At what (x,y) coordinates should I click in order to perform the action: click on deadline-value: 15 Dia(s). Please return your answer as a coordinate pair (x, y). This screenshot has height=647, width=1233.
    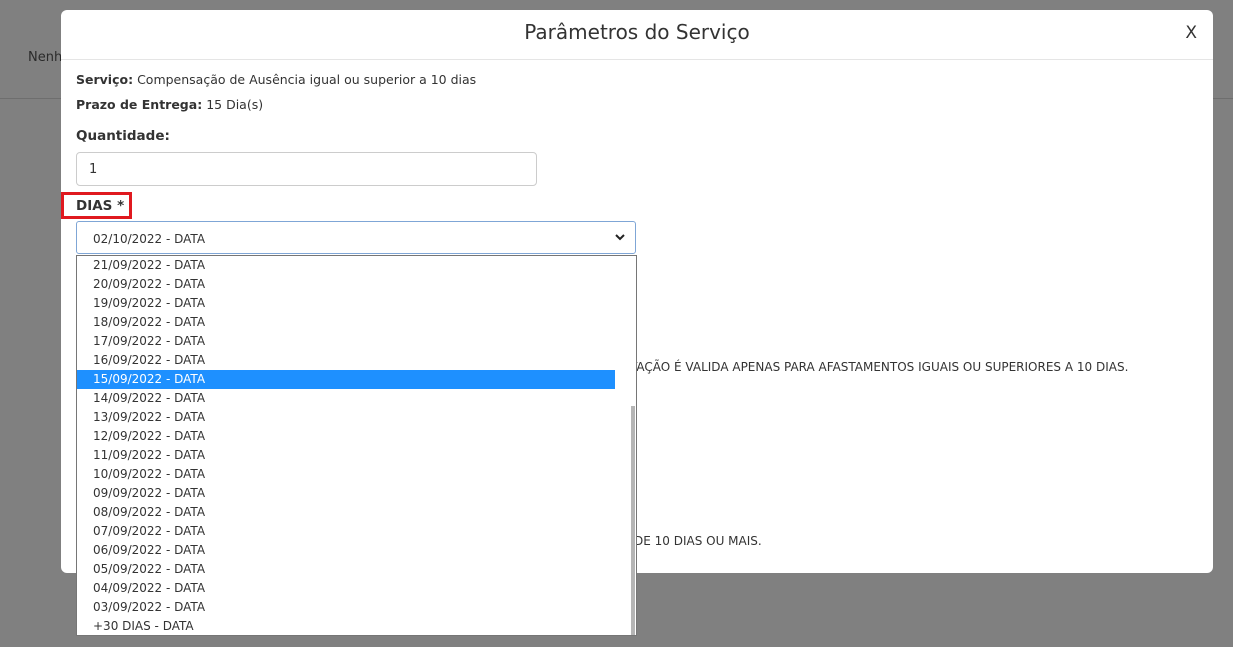
    Looking at the image, I should click on (235, 104).